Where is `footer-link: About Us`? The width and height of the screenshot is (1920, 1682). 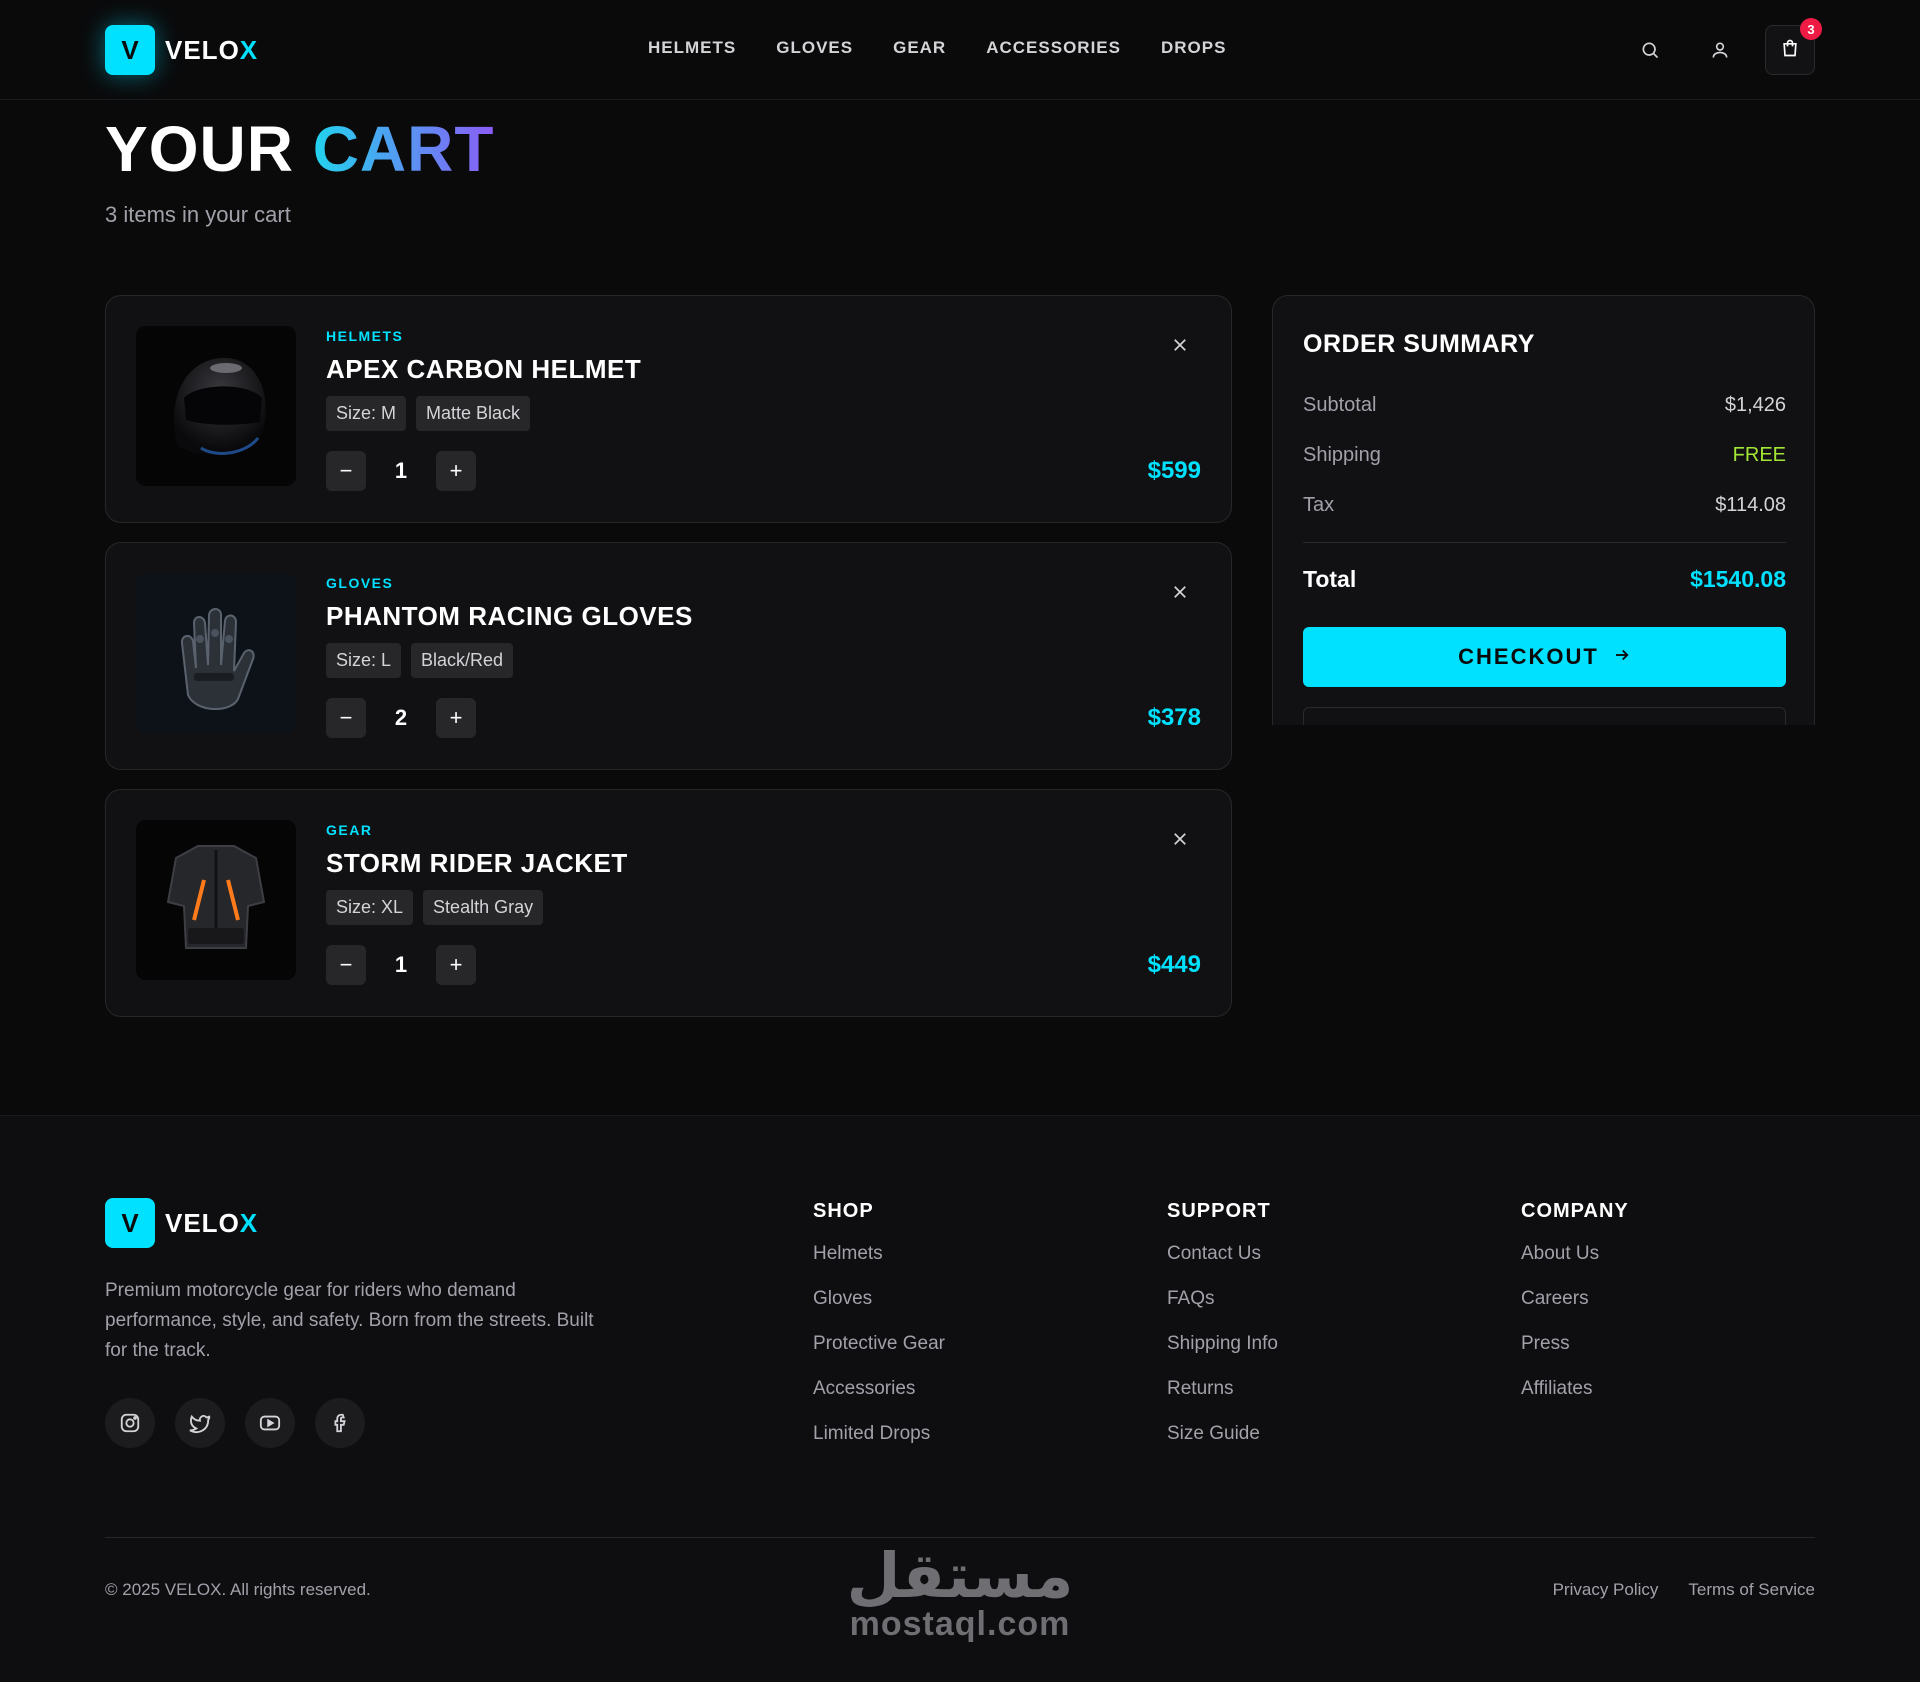
footer-link: About Us is located at coordinates (1575, 1263).